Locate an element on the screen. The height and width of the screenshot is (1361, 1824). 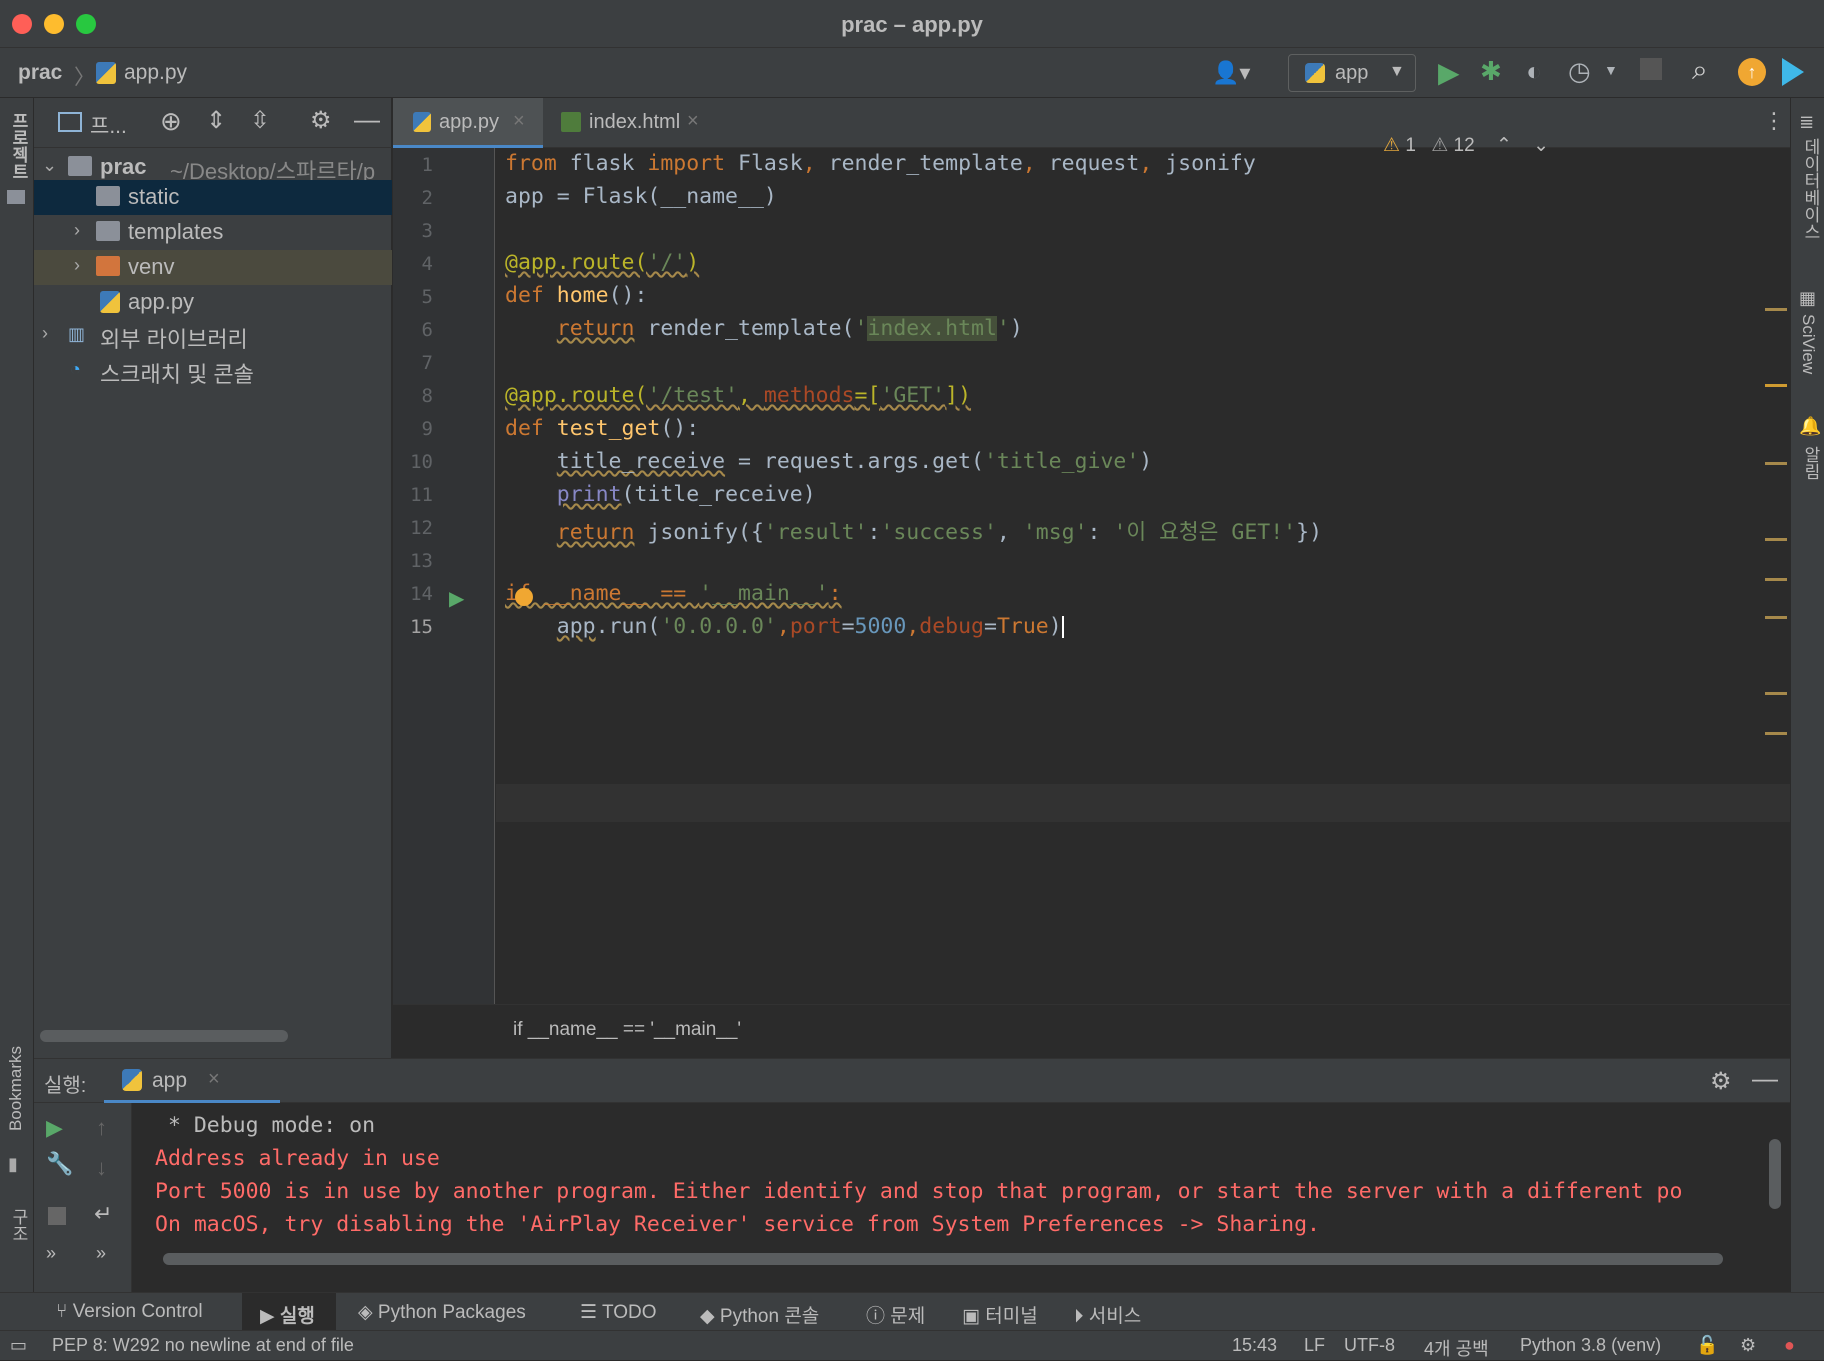
gear-icon: ⚙ is located at coordinates (1721, 1081).